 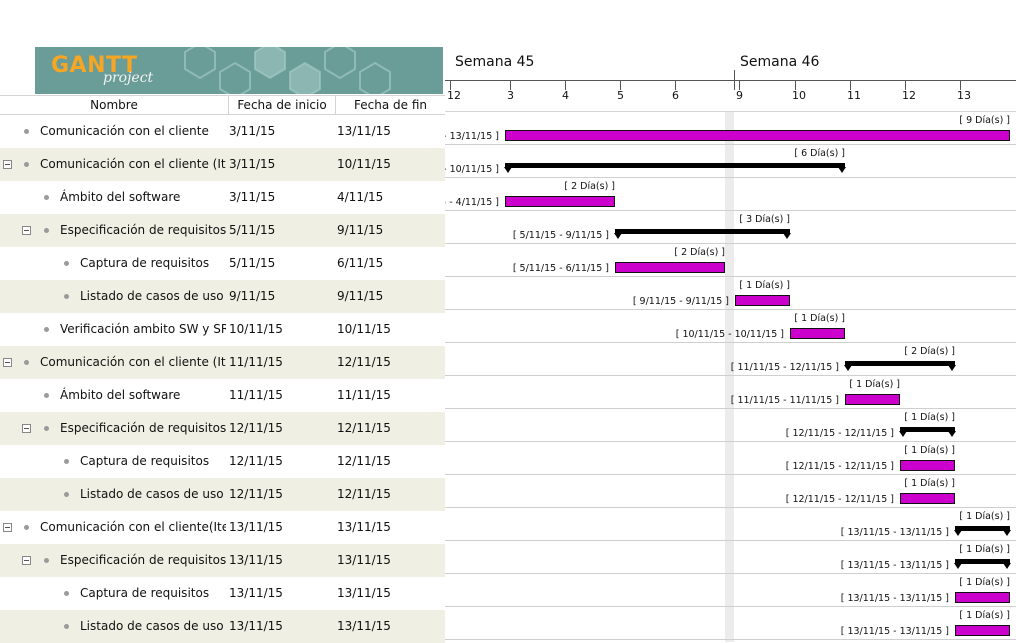 I want to click on table-row: Listado de casos de uso 13/11/15 13/11/15, so click(x=222, y=626).